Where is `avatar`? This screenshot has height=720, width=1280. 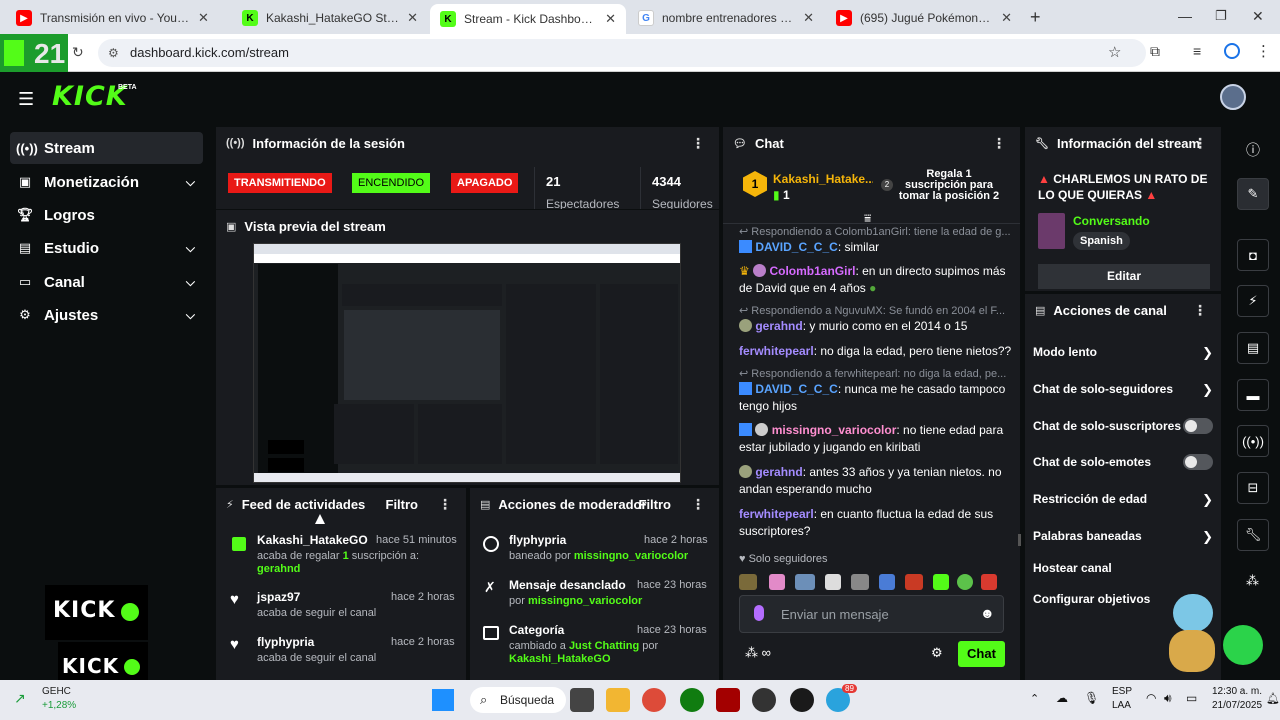
avatar is located at coordinates (1233, 97).